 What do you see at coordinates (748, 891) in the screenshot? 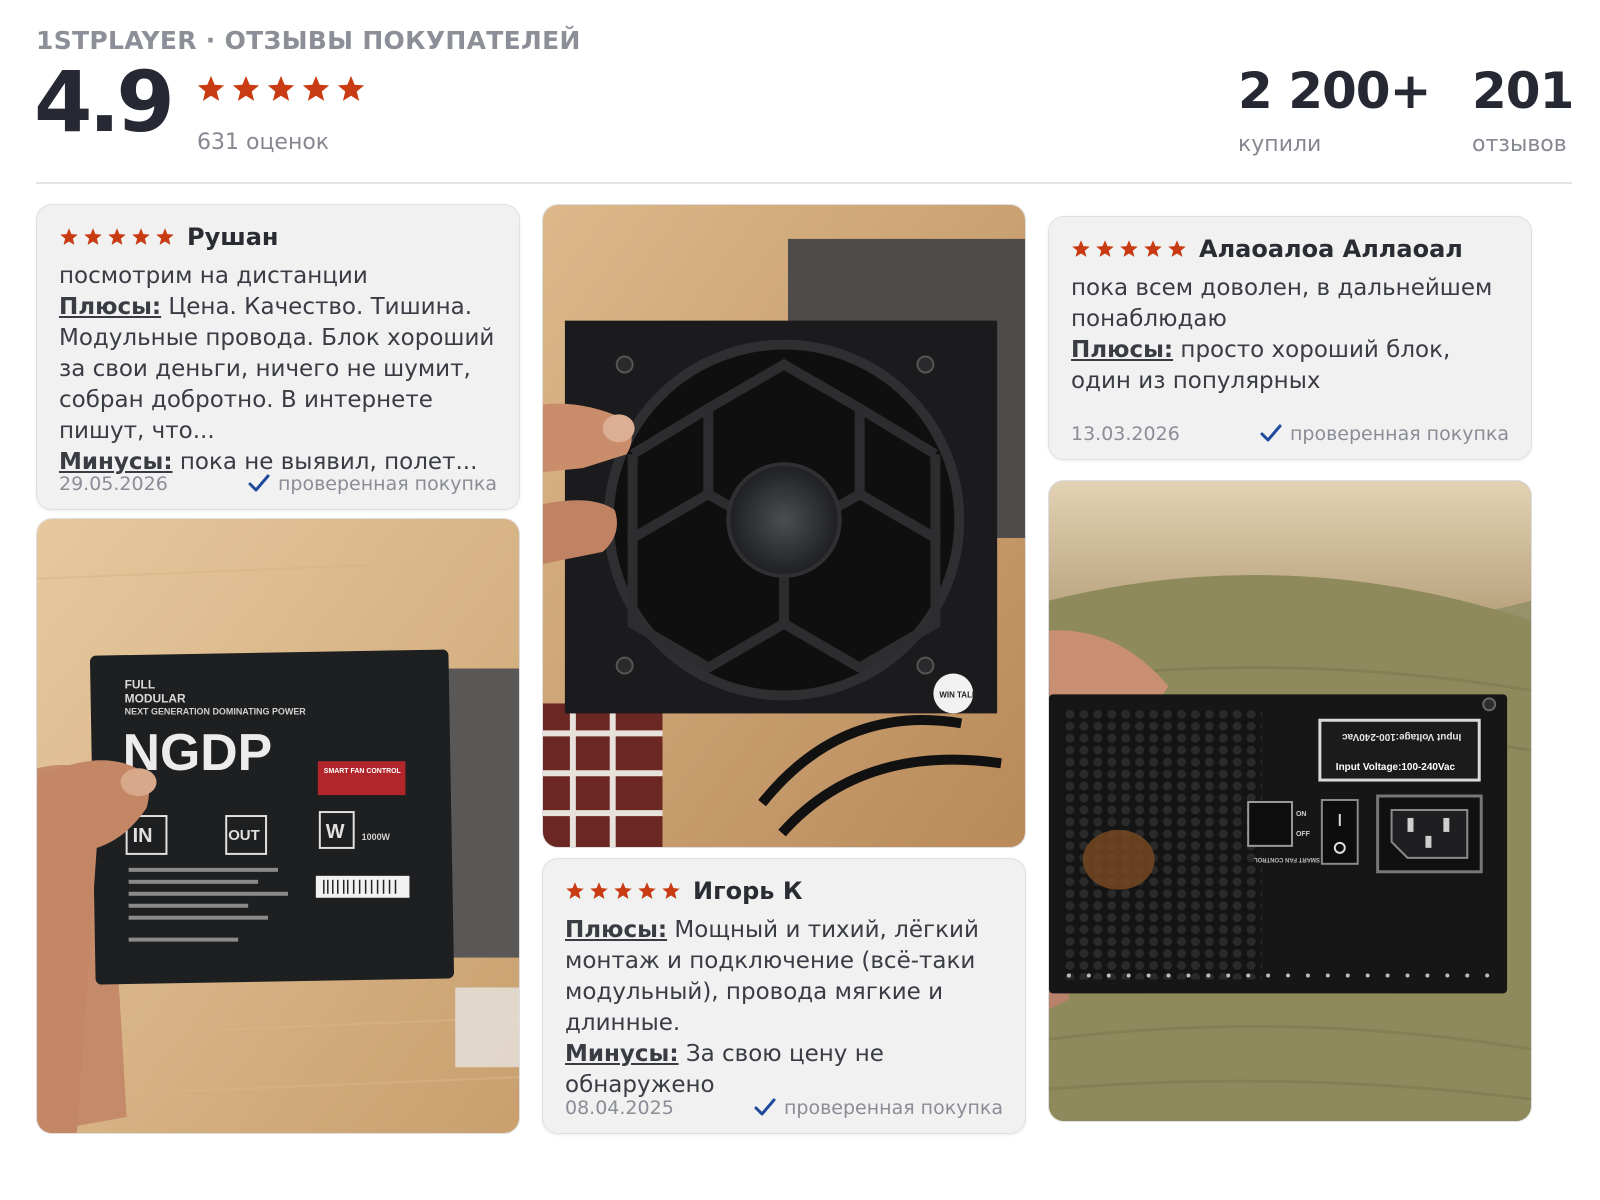
I see `review-author: Игорь К` at bounding box center [748, 891].